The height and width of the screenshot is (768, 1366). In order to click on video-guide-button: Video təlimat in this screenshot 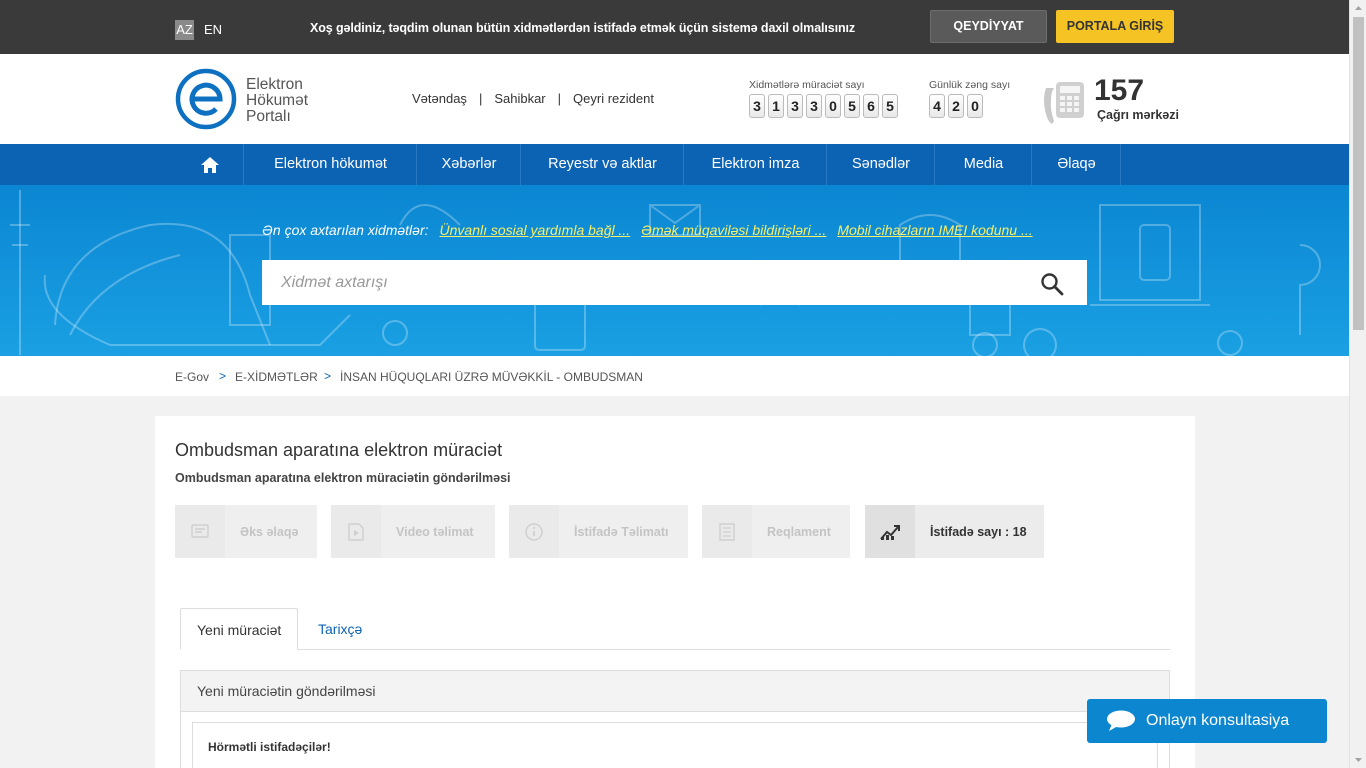, I will do `click(413, 531)`.